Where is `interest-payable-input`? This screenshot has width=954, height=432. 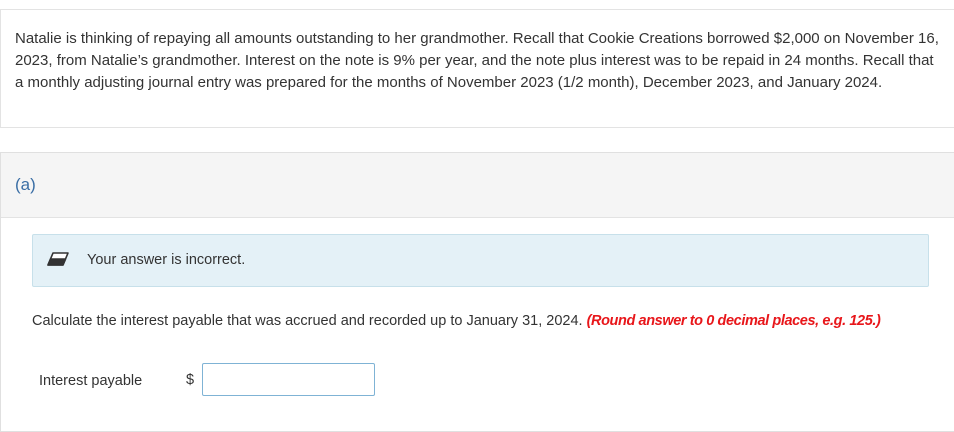
interest-payable-input is located at coordinates (288, 379).